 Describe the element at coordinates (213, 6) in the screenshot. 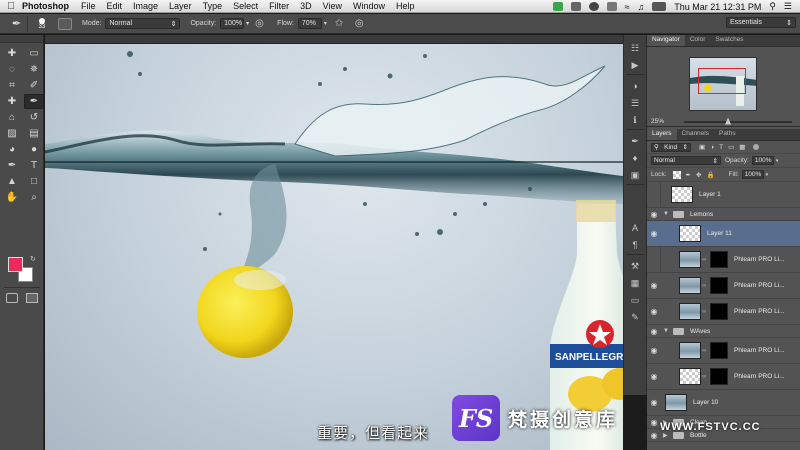

I see `menu-type: Type` at that location.